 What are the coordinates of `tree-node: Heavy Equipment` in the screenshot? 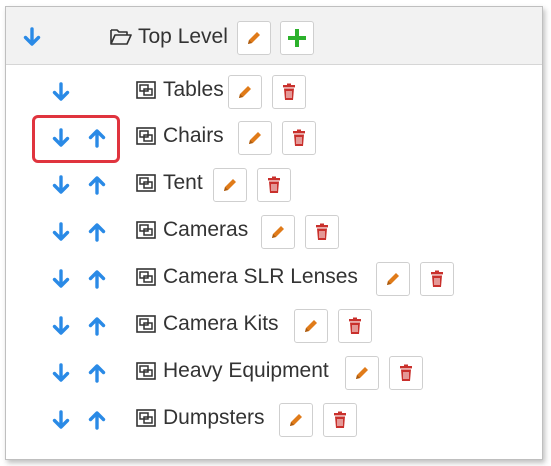 It's located at (232, 370).